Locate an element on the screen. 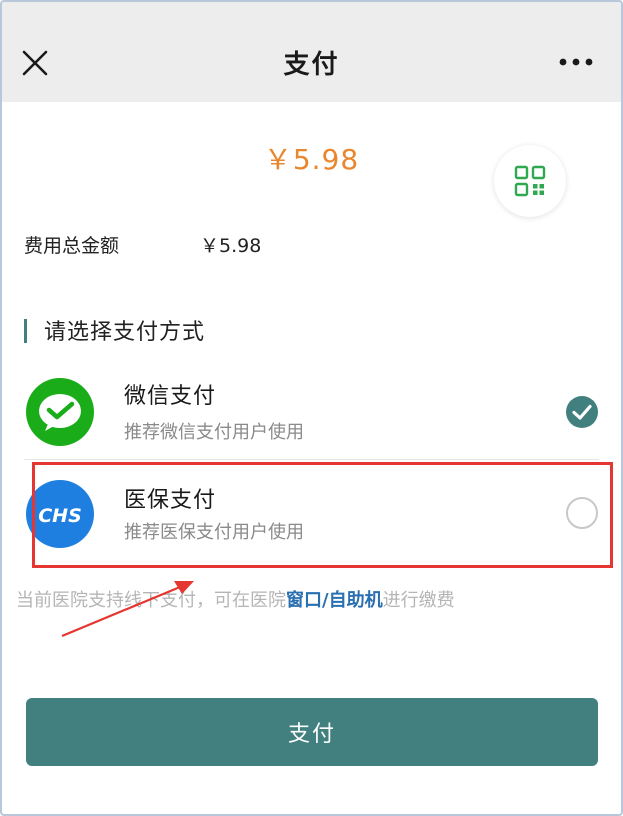  payment-option-wechat: 微信支付 推荐微信支付用户使用 is located at coordinates (311, 410).